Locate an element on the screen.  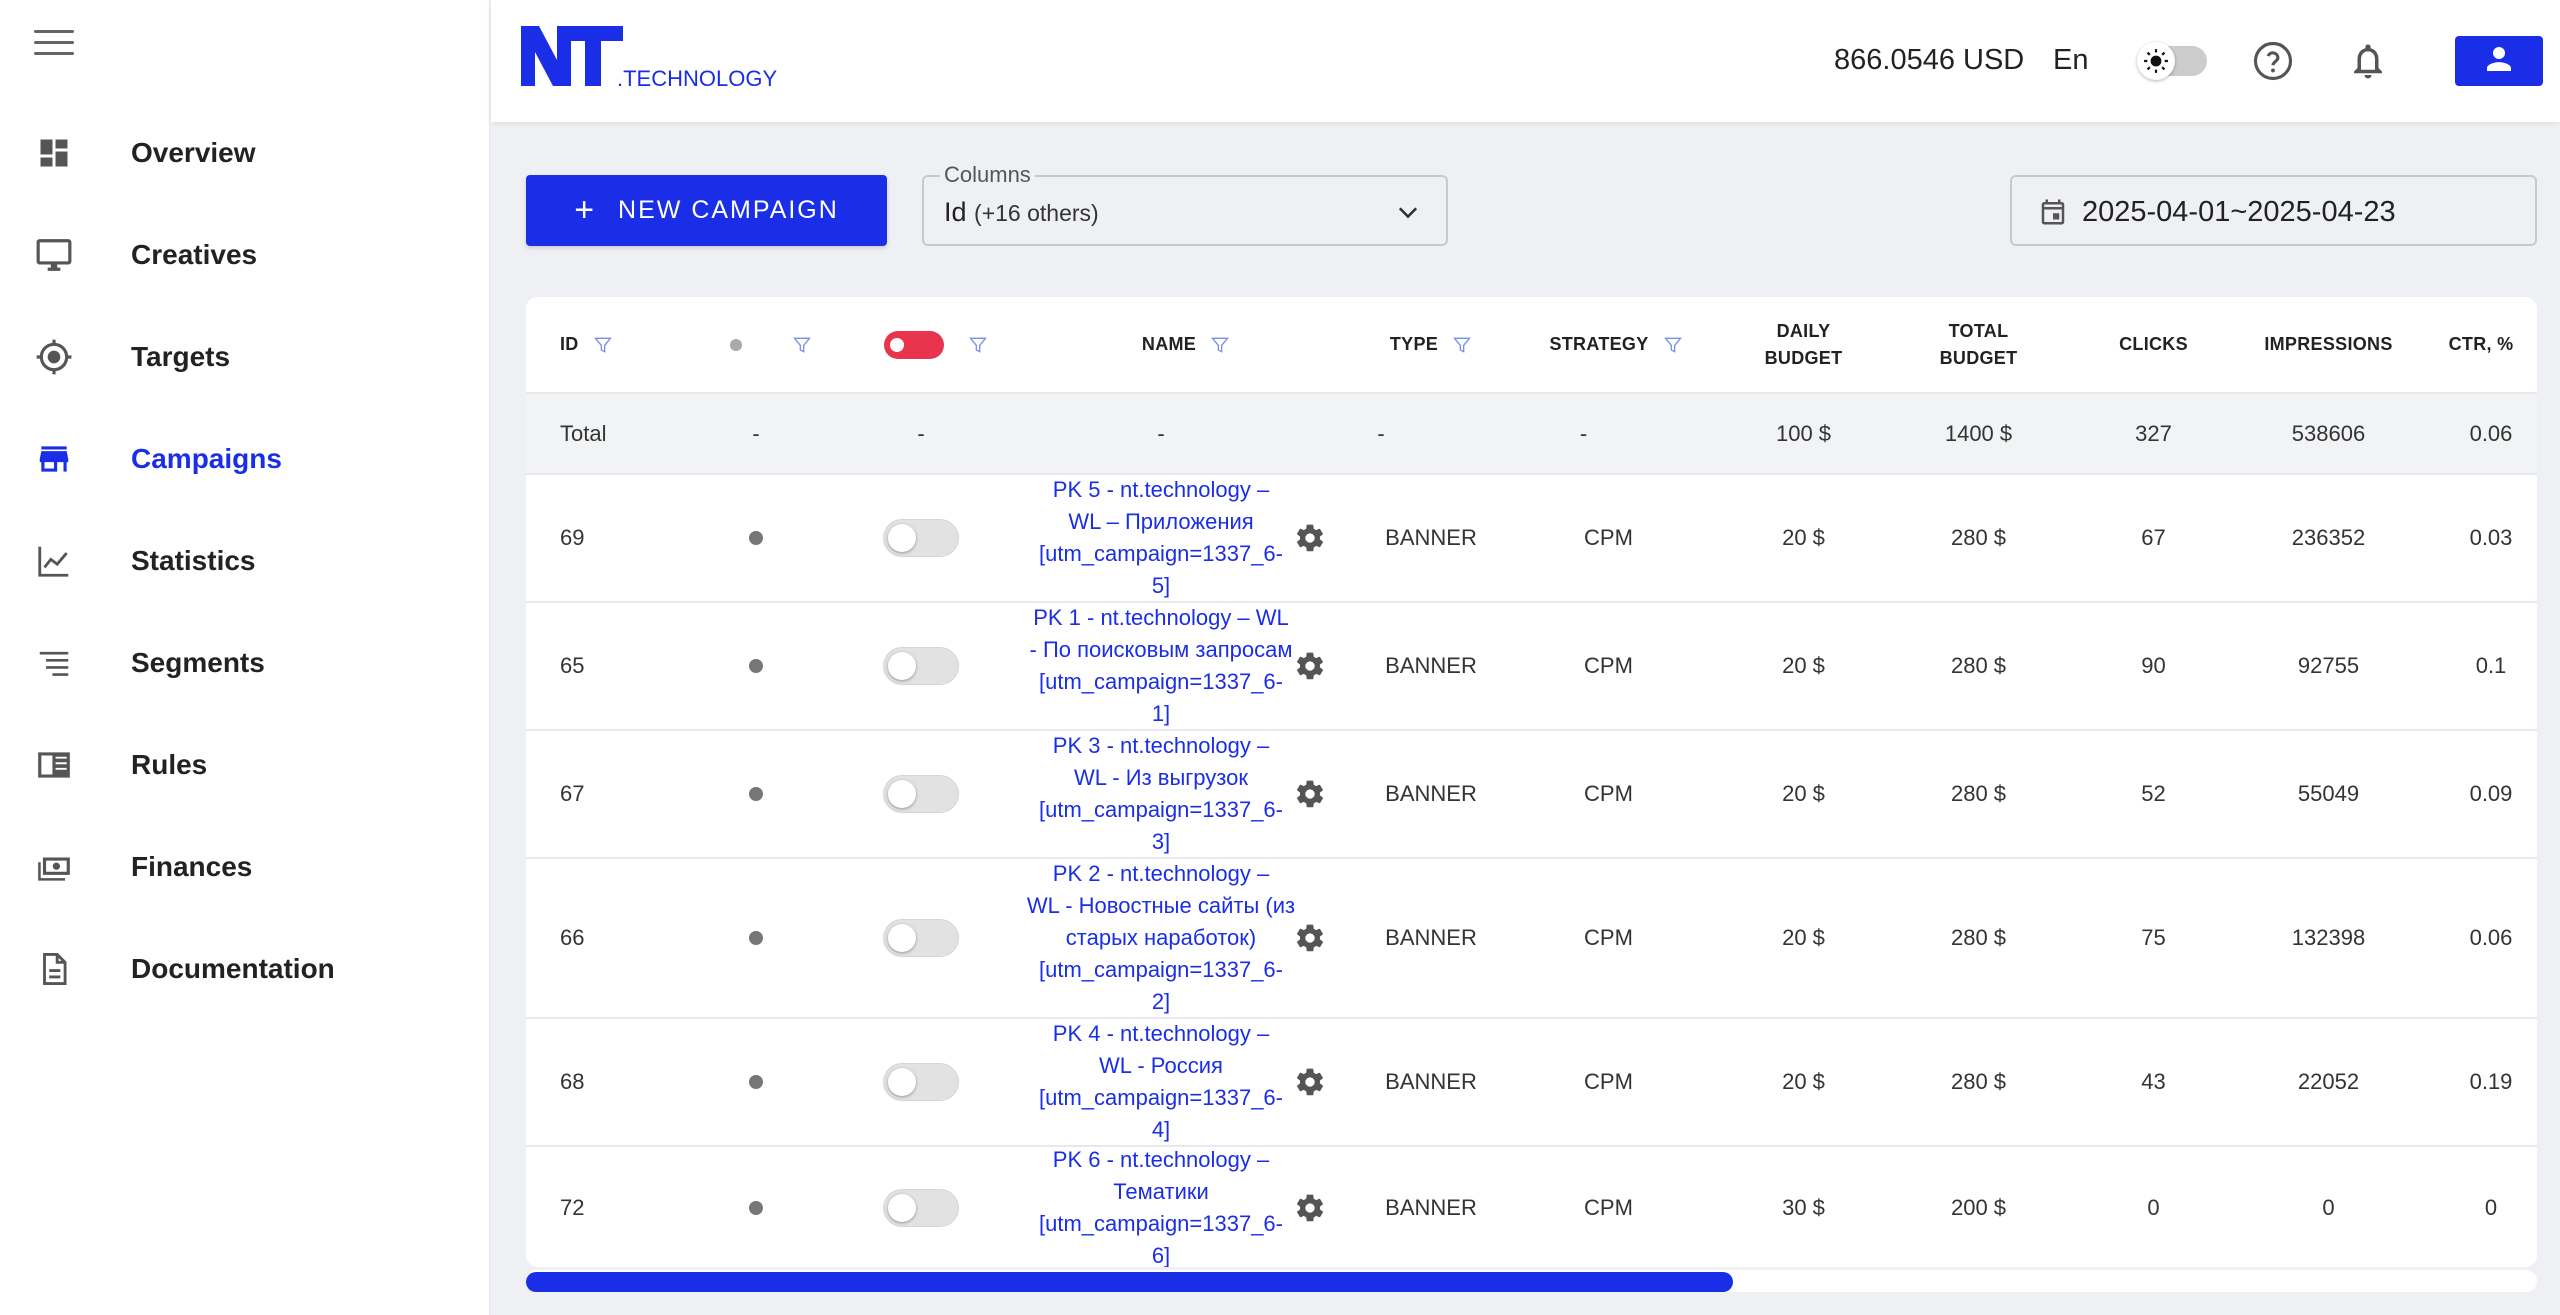
help-icon is located at coordinates (2273, 61).